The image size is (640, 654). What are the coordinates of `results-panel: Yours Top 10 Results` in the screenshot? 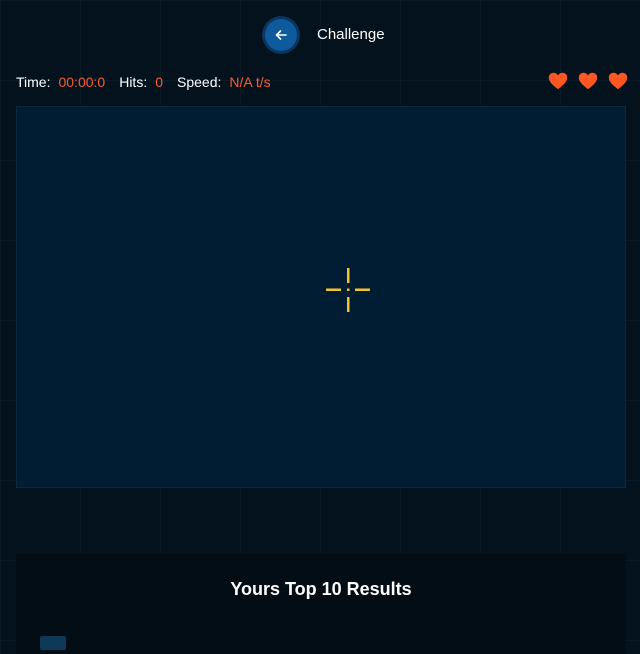 It's located at (321, 604).